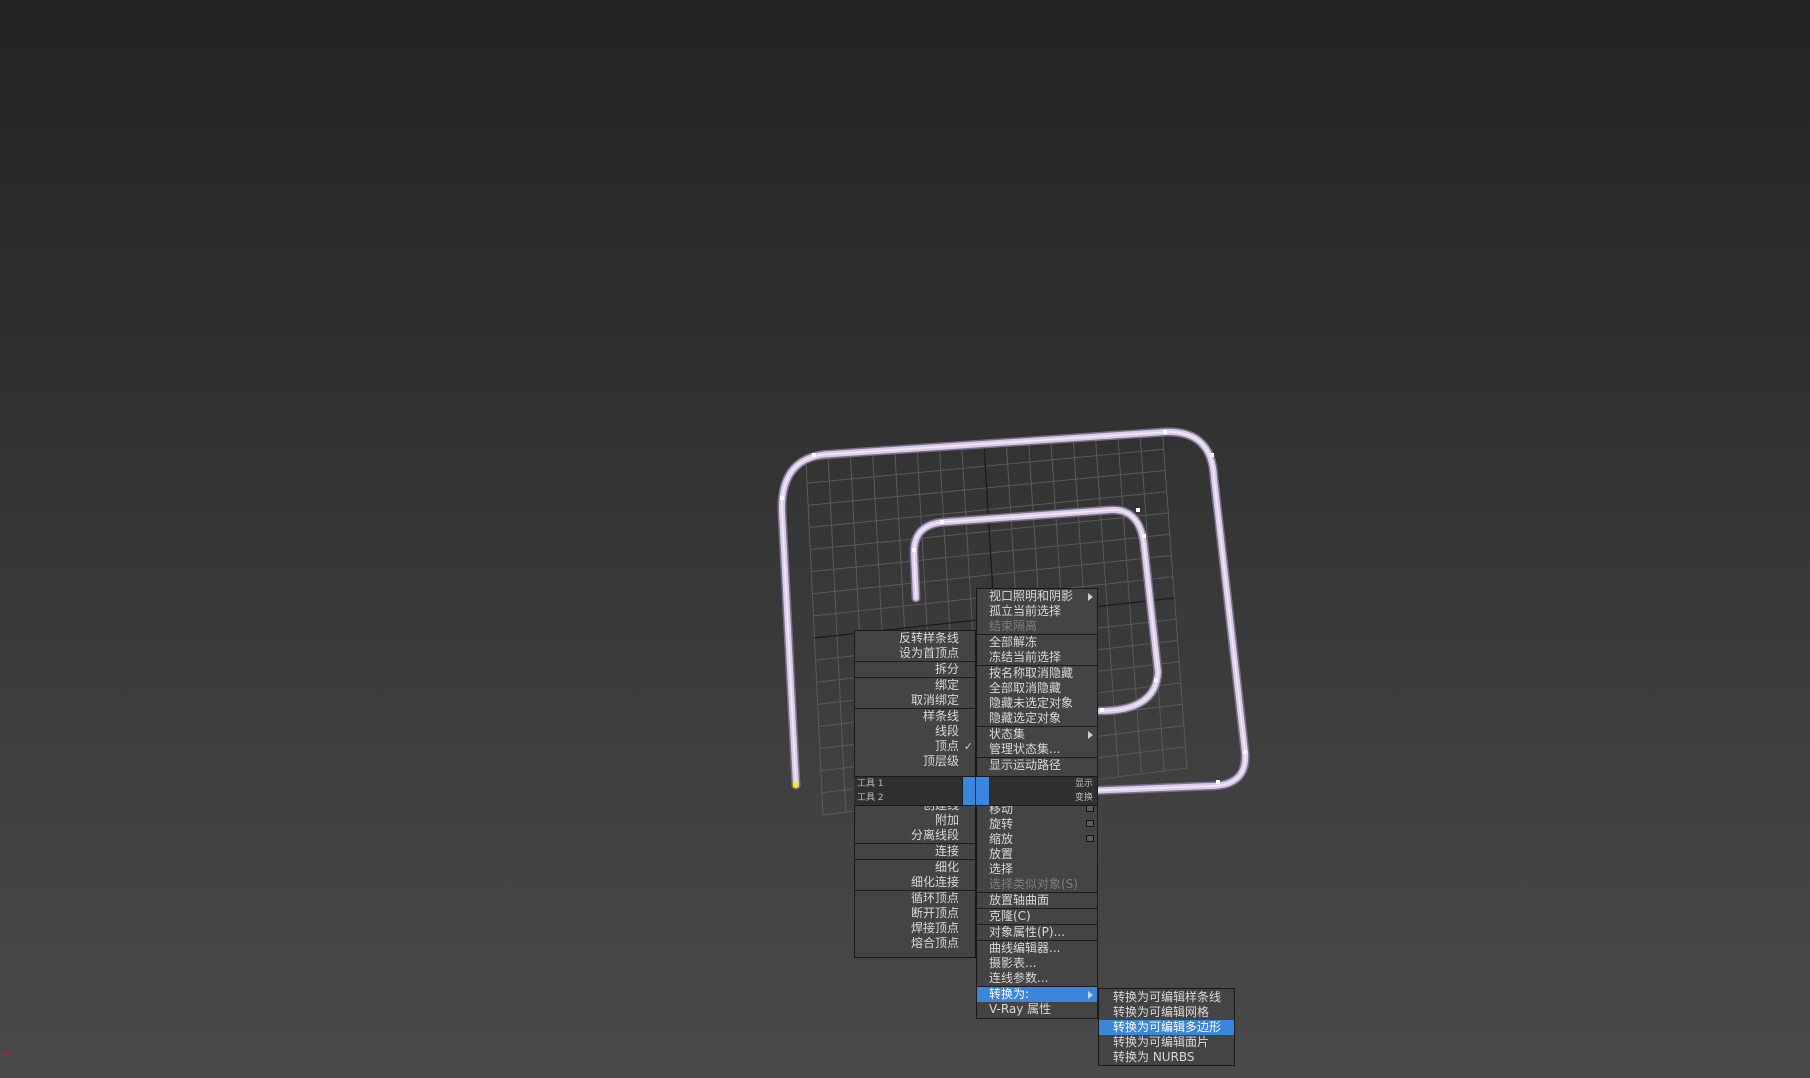  What do you see at coordinates (915, 638) in the screenshot?
I see `menu-item: 反转样条线` at bounding box center [915, 638].